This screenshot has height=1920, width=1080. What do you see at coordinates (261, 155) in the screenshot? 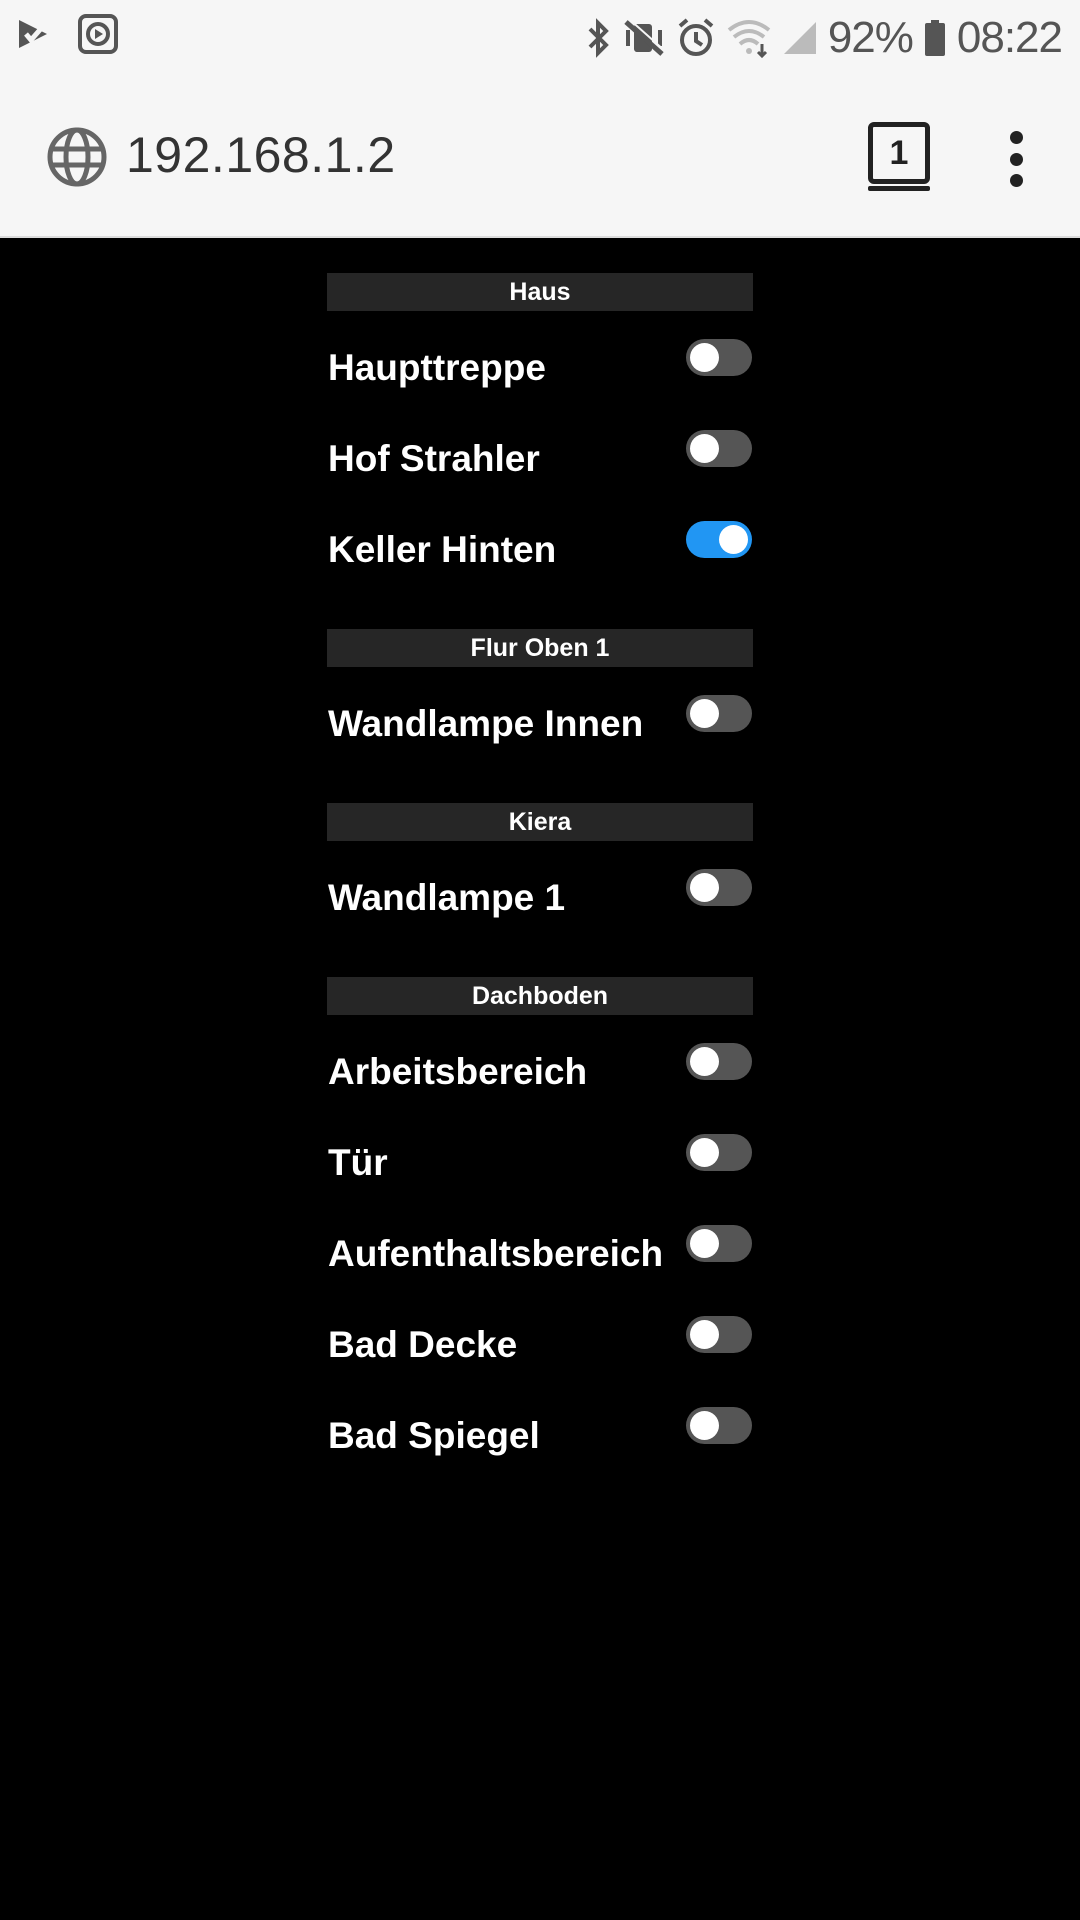
I see `address-bar: 192.168.1.2` at bounding box center [261, 155].